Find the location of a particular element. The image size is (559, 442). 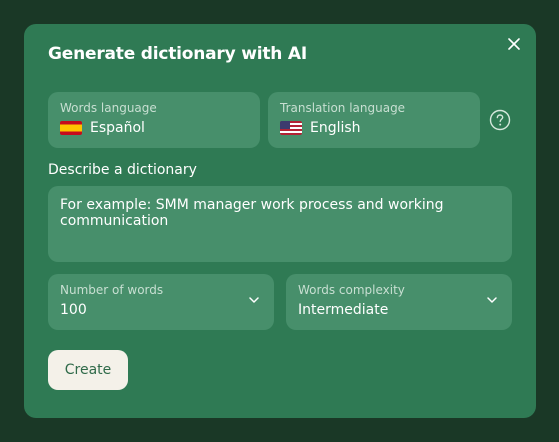

words-complexity-select: Words complexity Intermediate is located at coordinates (399, 302).